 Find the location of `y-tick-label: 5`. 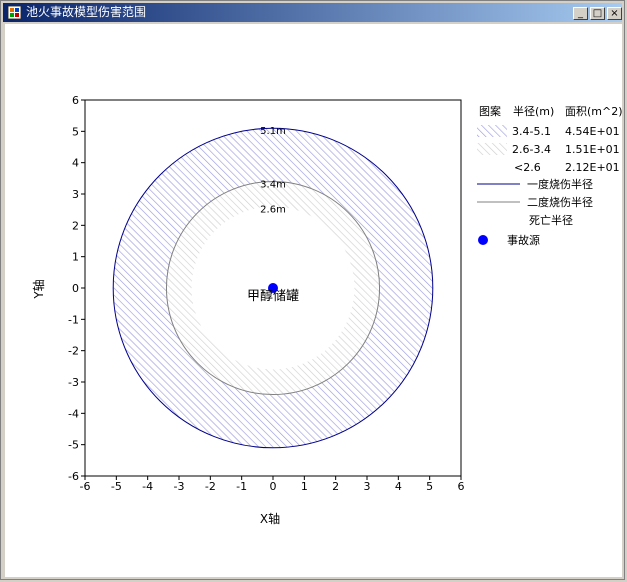

y-tick-label: 5 is located at coordinates (75, 131).